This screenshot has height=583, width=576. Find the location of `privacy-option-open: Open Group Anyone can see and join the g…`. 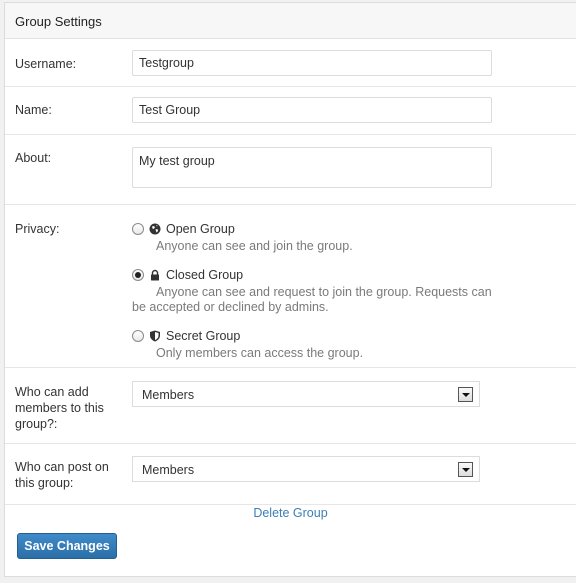

privacy-option-open: Open Group Anyone can see and join the g… is located at coordinates (317, 237).